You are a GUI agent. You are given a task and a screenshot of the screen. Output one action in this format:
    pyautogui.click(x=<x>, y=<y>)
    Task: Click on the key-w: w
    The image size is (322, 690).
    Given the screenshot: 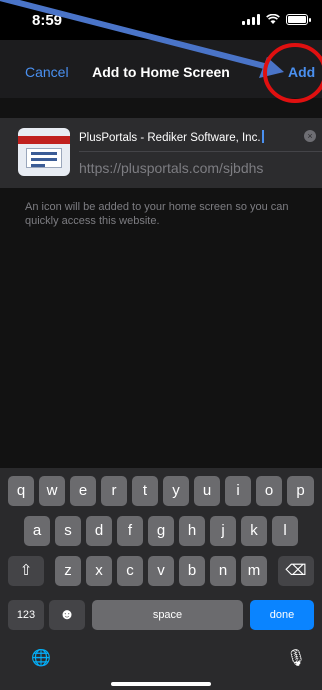 What is the action you would take?
    pyautogui.click(x=52, y=491)
    